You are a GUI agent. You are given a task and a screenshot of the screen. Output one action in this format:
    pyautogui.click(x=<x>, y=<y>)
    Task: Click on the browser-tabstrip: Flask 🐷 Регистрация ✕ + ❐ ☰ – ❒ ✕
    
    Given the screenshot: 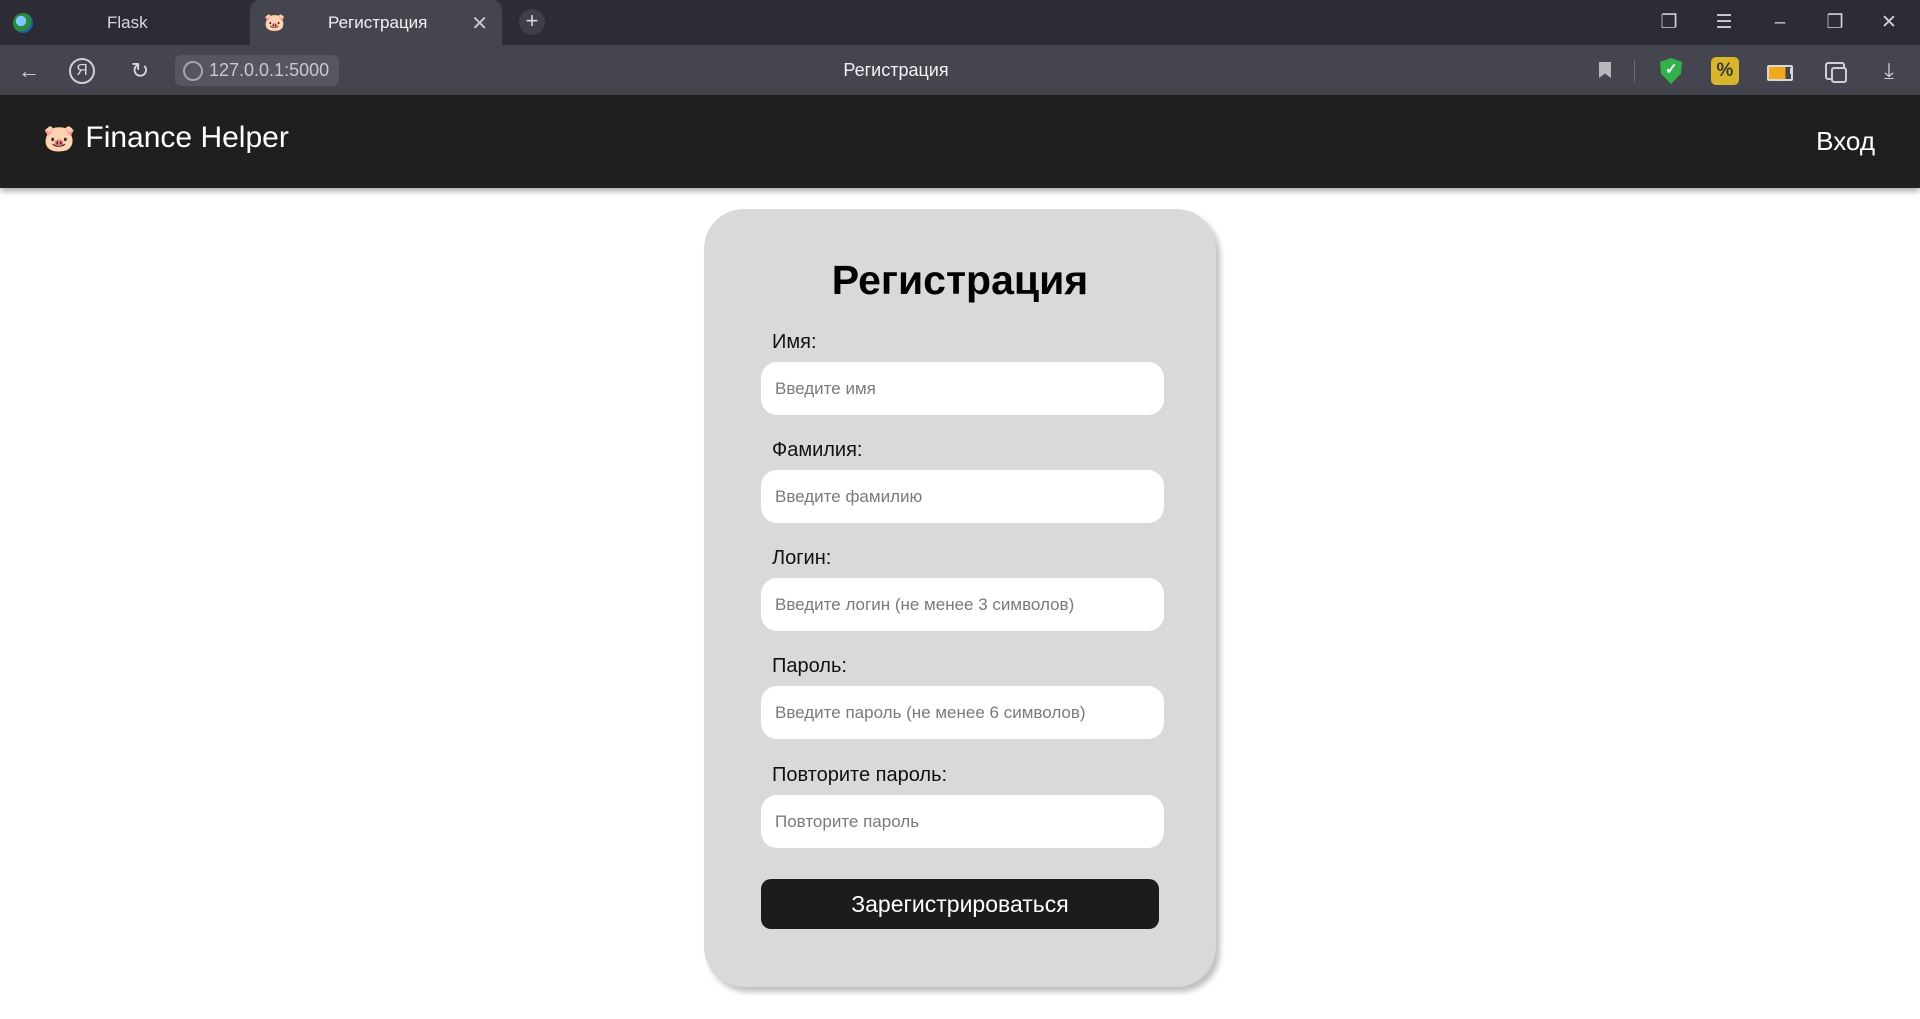 What is the action you would take?
    pyautogui.click(x=960, y=22)
    